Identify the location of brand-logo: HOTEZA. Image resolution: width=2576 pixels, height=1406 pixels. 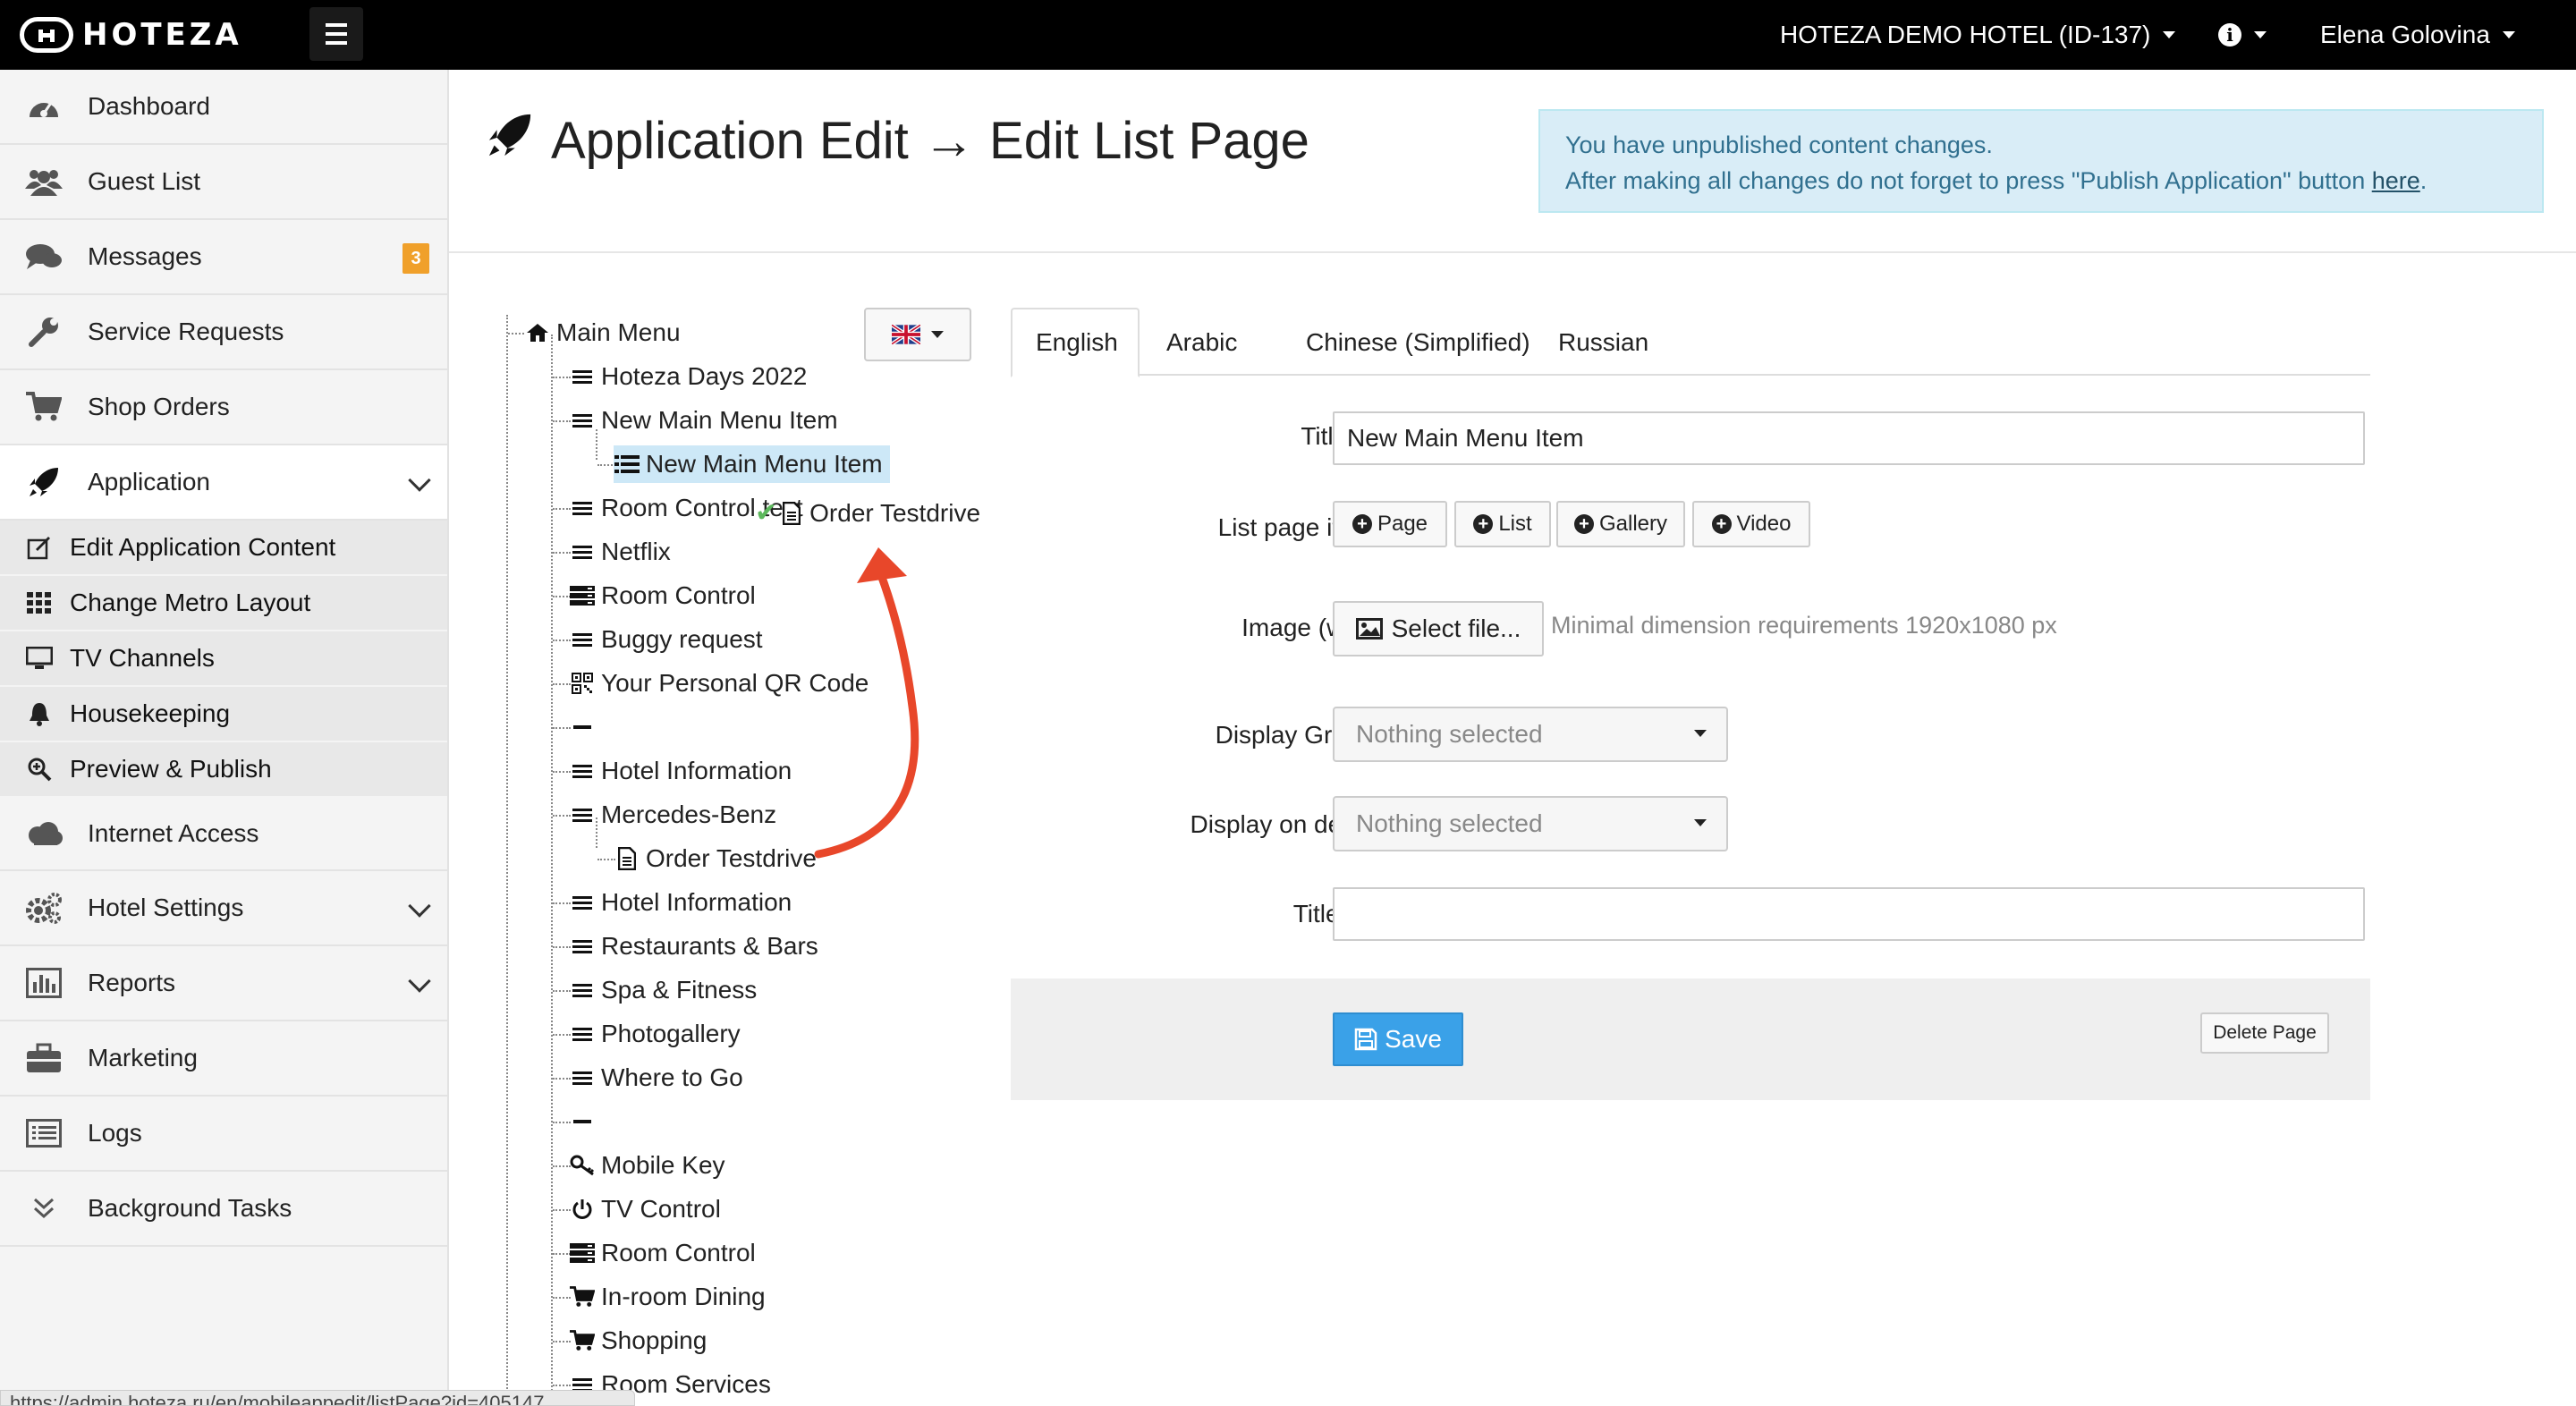
(131, 35).